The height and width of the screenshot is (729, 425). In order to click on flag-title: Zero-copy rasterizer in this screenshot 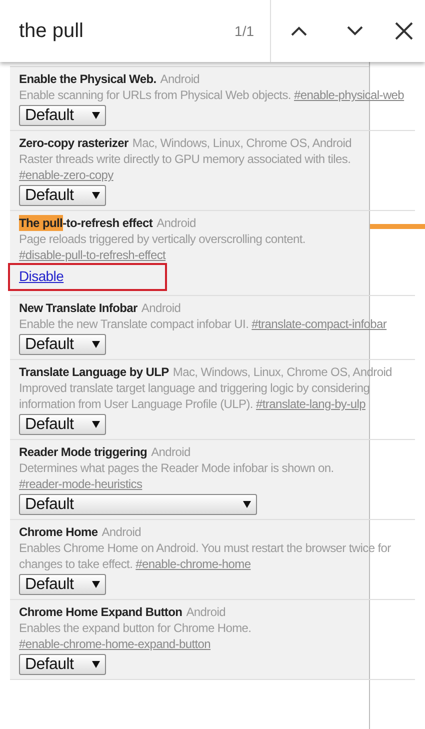, I will do `click(73, 143)`.